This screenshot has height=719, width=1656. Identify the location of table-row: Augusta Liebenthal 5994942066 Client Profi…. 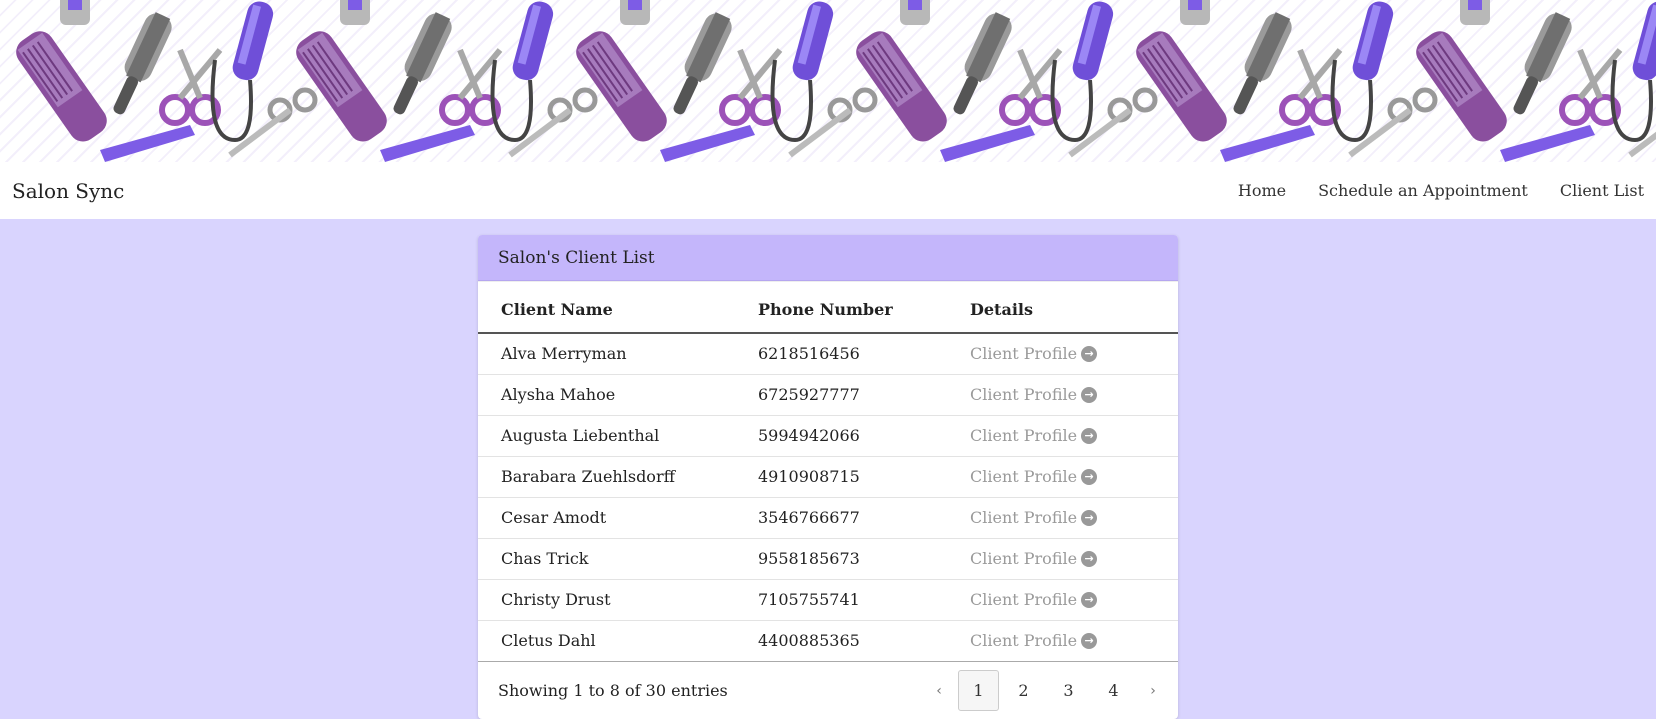
(828, 436).